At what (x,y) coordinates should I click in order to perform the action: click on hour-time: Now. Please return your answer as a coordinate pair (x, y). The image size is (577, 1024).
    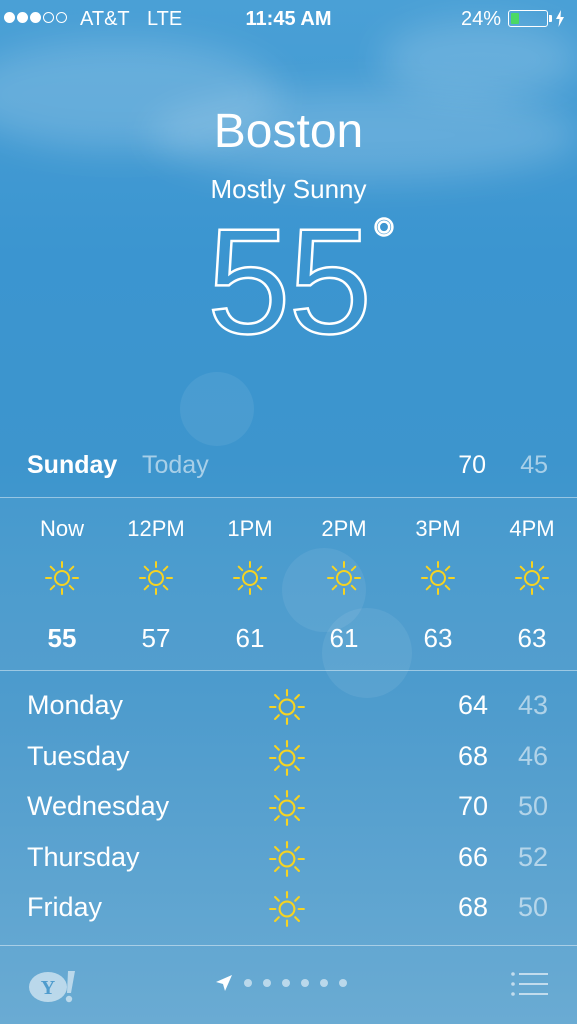
    Looking at the image, I should click on (61, 528).